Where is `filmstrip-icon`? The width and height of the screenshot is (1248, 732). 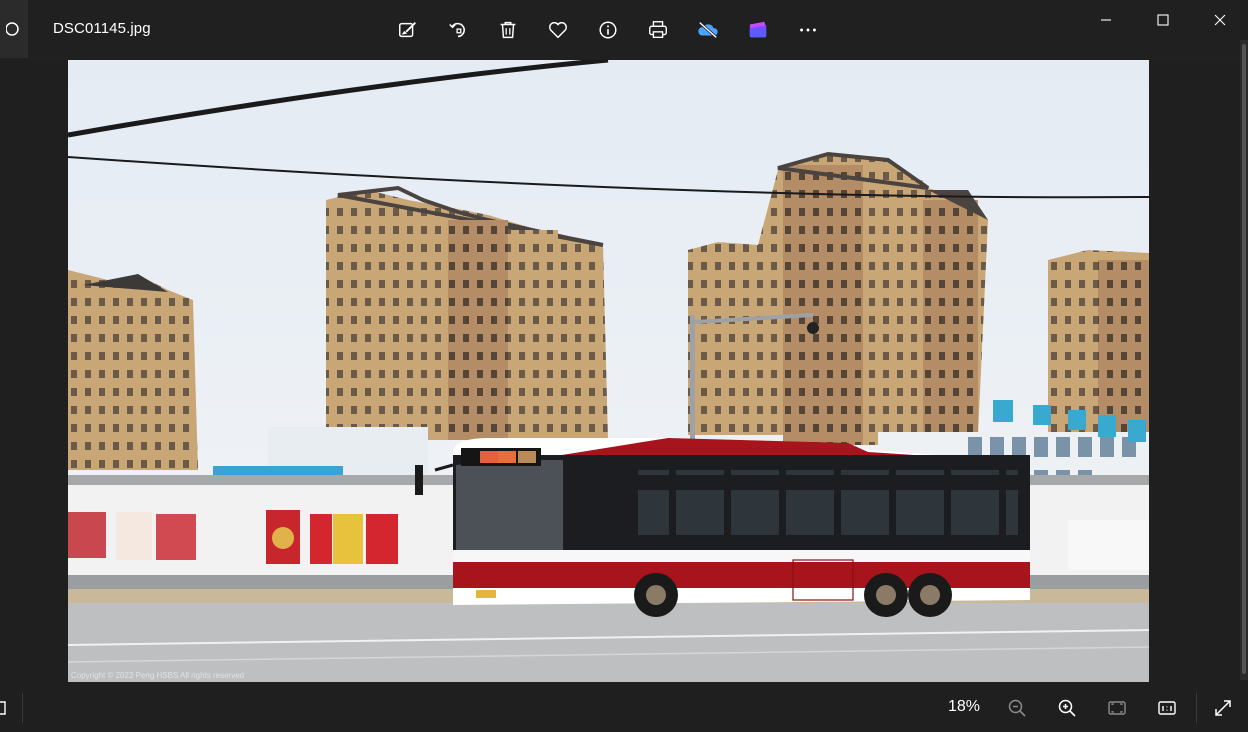 filmstrip-icon is located at coordinates (3, 708).